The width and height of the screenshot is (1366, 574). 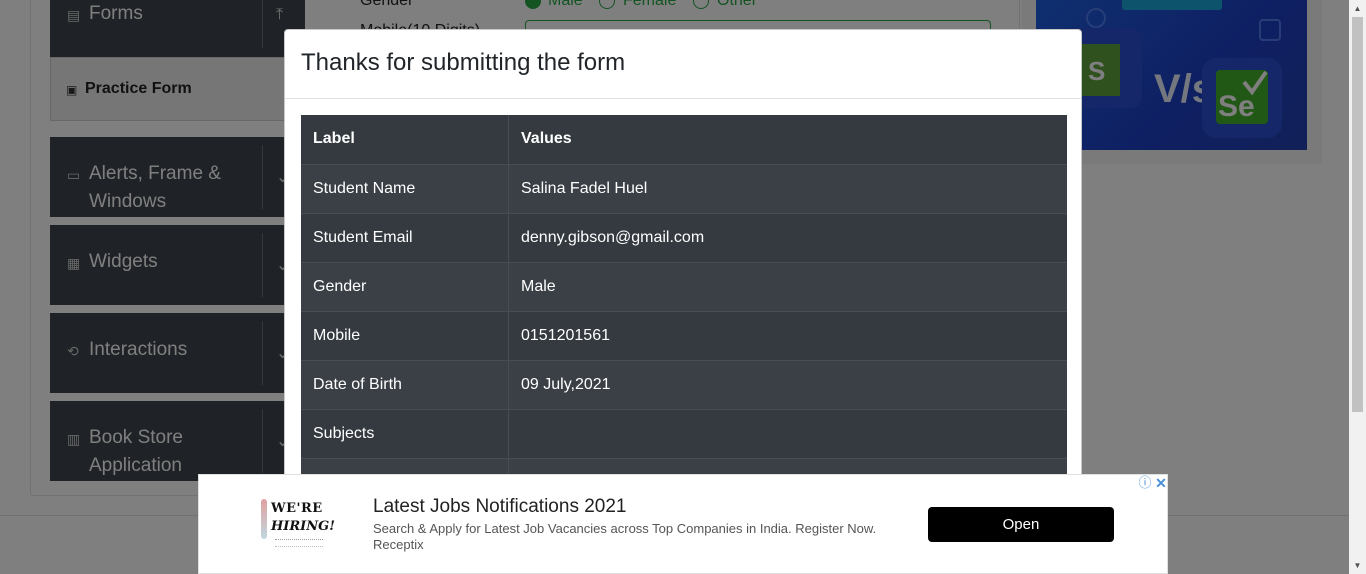 I want to click on table-row: Subjects, so click(x=684, y=434).